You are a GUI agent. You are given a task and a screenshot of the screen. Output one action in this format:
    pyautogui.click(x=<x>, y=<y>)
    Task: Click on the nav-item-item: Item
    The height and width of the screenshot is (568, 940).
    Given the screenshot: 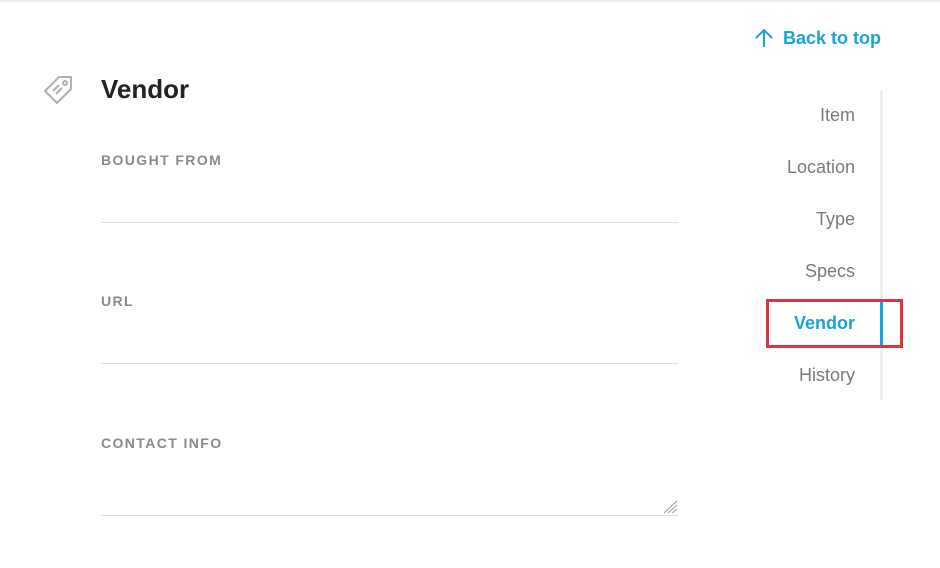 What is the action you would take?
    pyautogui.click(x=837, y=115)
    